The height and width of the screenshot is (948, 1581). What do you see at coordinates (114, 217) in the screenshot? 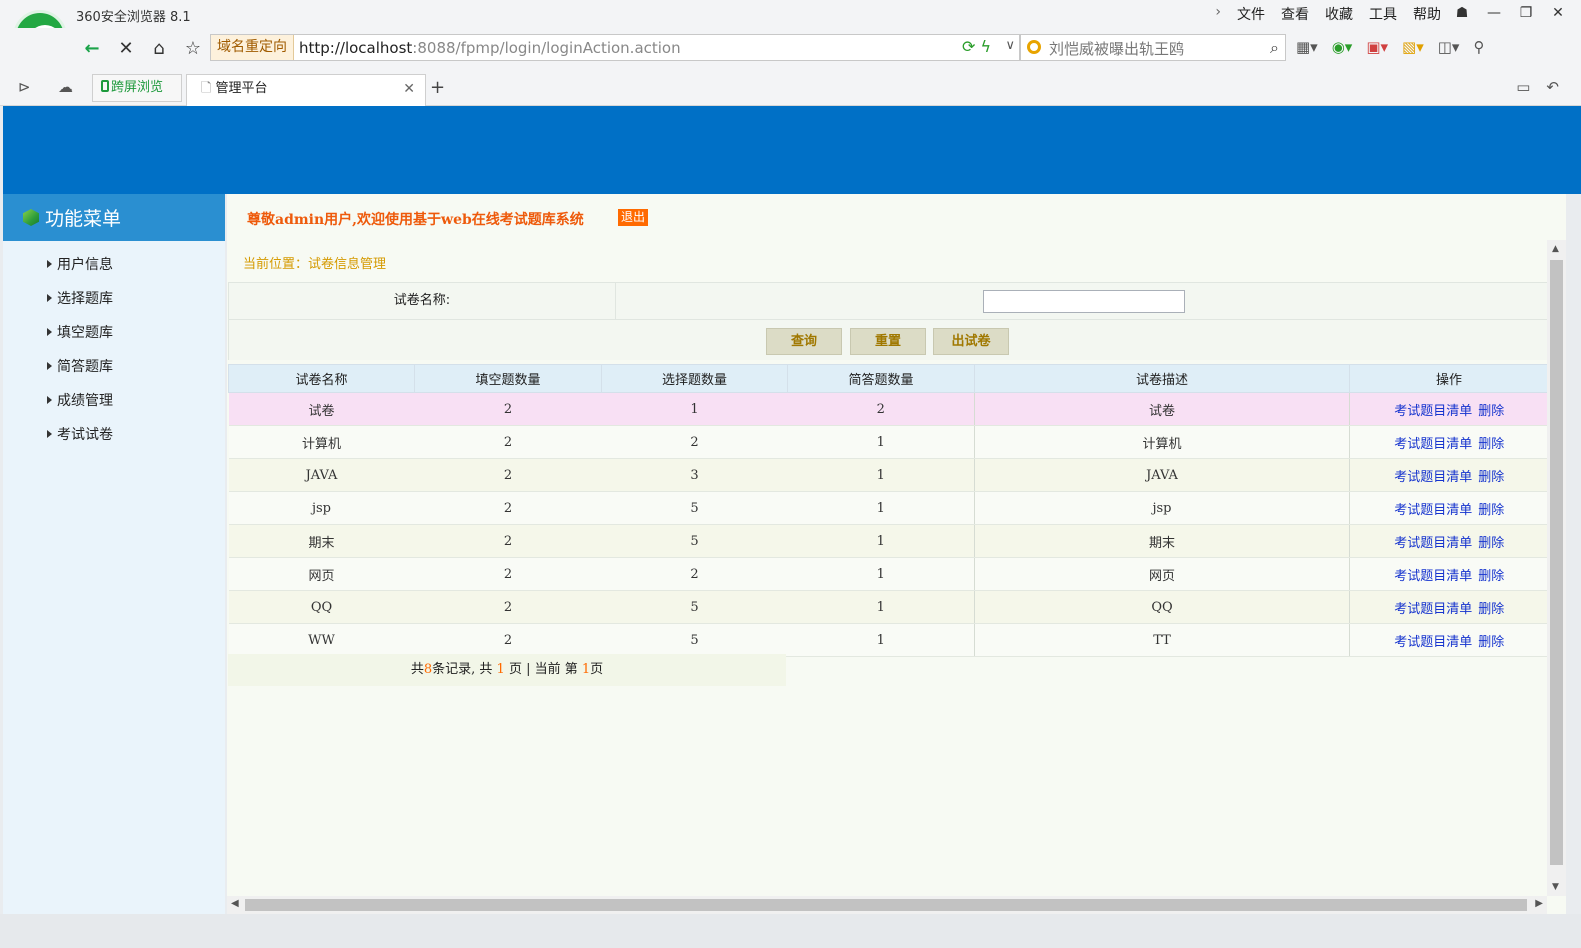
I see `sidebar-header: 功能菜单` at bounding box center [114, 217].